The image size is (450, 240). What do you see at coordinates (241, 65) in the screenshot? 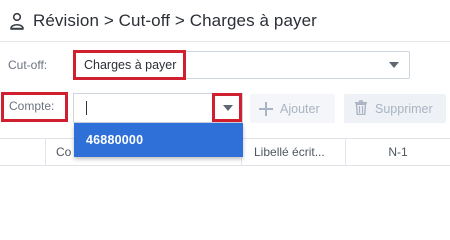
I see `cutoff-select: Charges à payer` at bounding box center [241, 65].